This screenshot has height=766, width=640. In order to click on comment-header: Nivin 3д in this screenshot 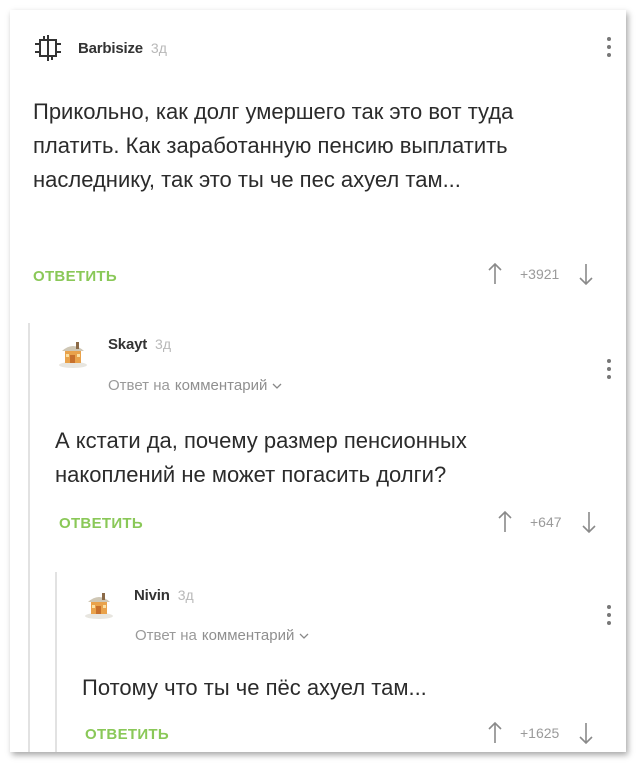, I will do `click(138, 604)`.